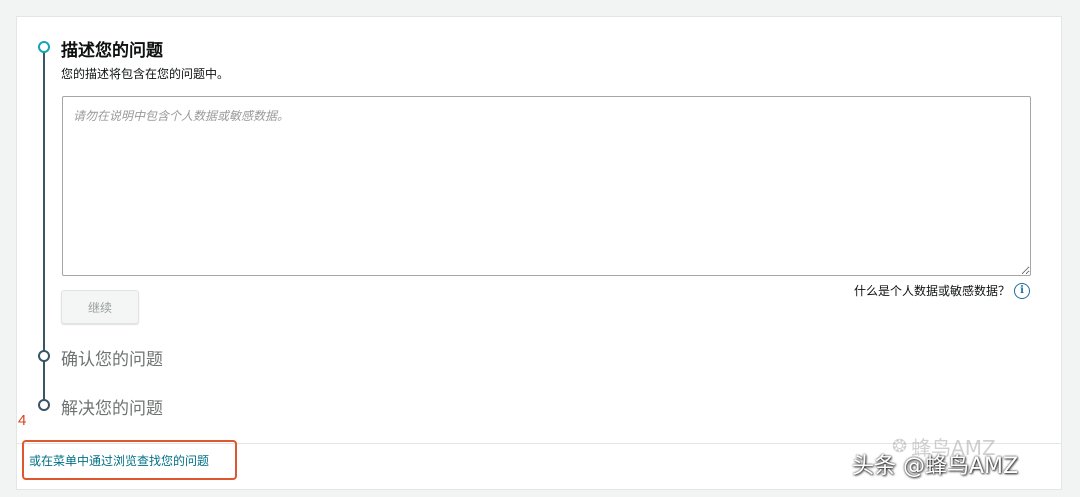  I want to click on browse-menu-link: 或在菜单中通过浏览查找您的问题, so click(119, 460).